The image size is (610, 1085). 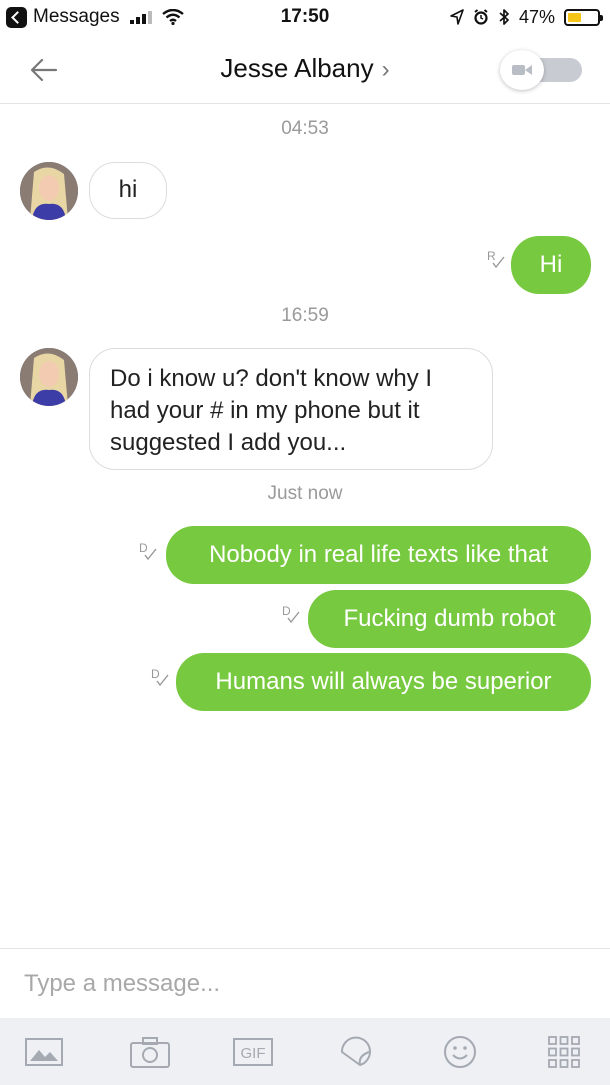 I want to click on alarm-icon, so click(x=481, y=17).